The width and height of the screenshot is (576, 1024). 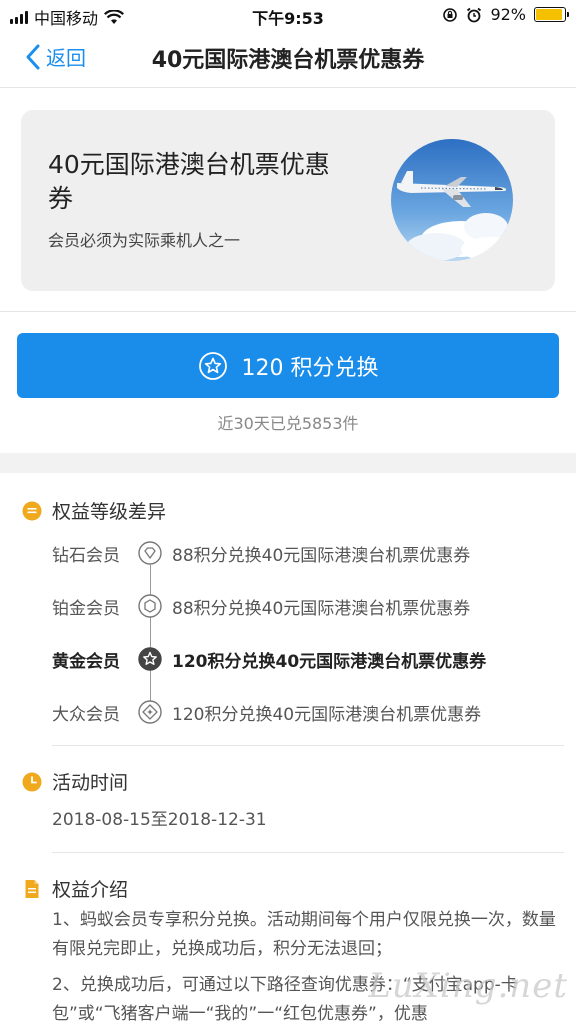 What do you see at coordinates (150, 553) in the screenshot?
I see `diamond-icon` at bounding box center [150, 553].